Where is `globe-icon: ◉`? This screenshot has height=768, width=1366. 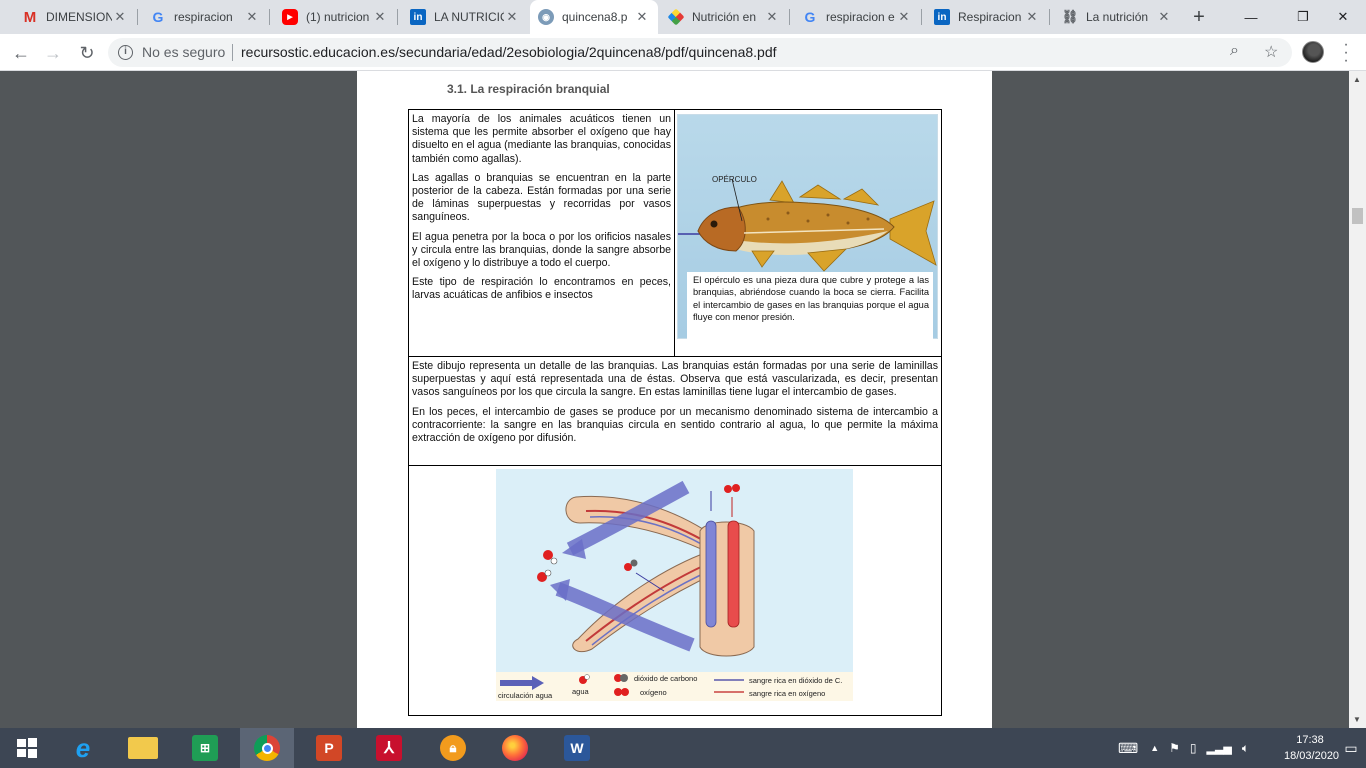 globe-icon: ◉ is located at coordinates (546, 17).